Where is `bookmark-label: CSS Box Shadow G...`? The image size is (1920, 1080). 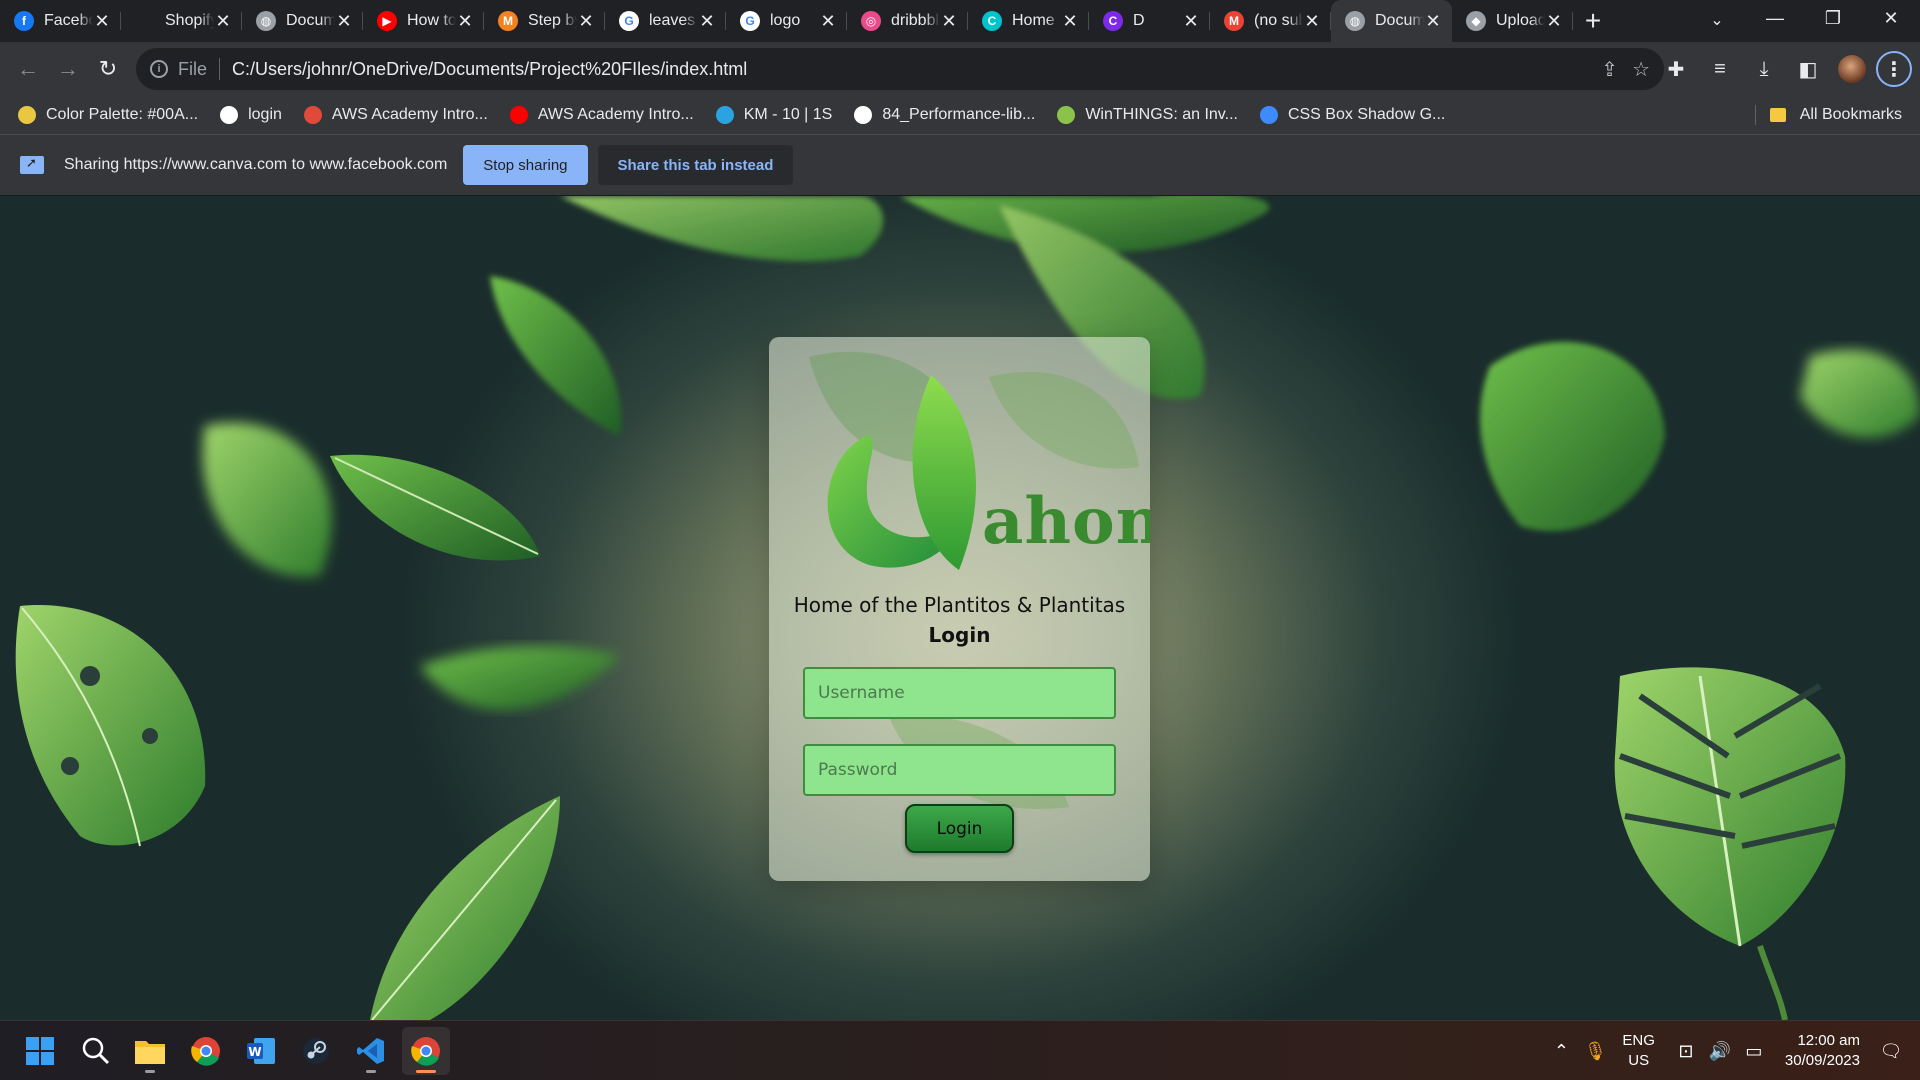
bookmark-label: CSS Box Shadow G... is located at coordinates (1366, 114).